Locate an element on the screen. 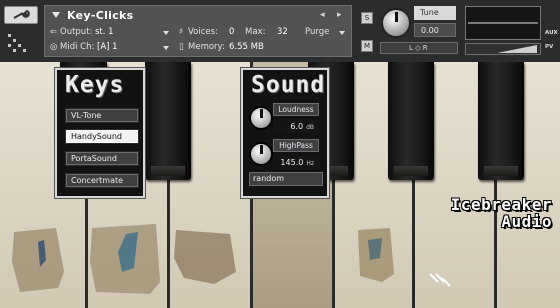 The image size is (560, 308). sound-panel-title: Sound is located at coordinates (288, 85).